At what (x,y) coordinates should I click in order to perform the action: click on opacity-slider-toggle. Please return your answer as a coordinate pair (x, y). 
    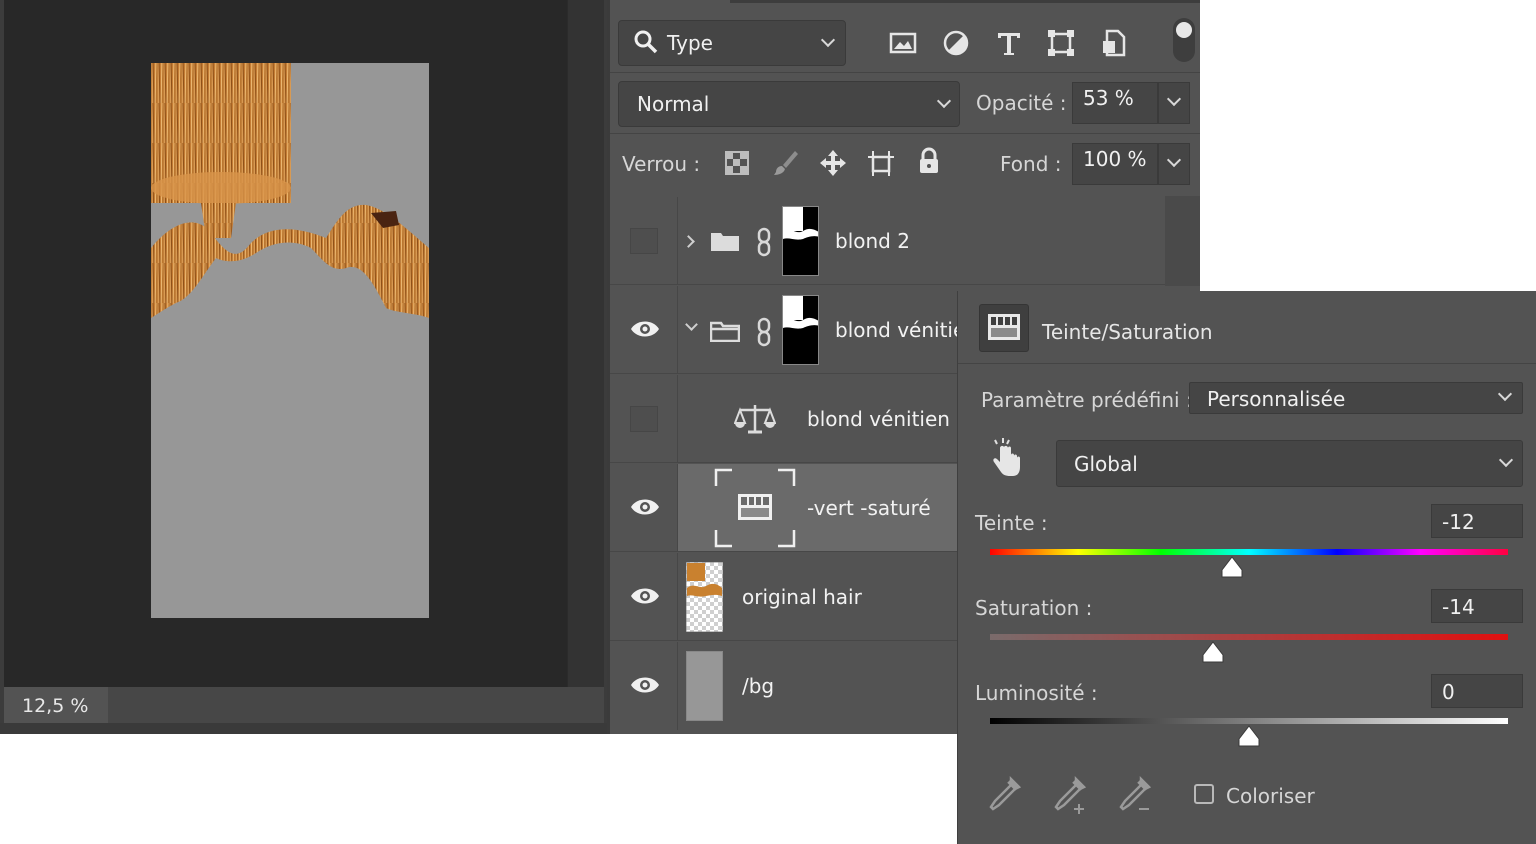
    Looking at the image, I should click on (1174, 103).